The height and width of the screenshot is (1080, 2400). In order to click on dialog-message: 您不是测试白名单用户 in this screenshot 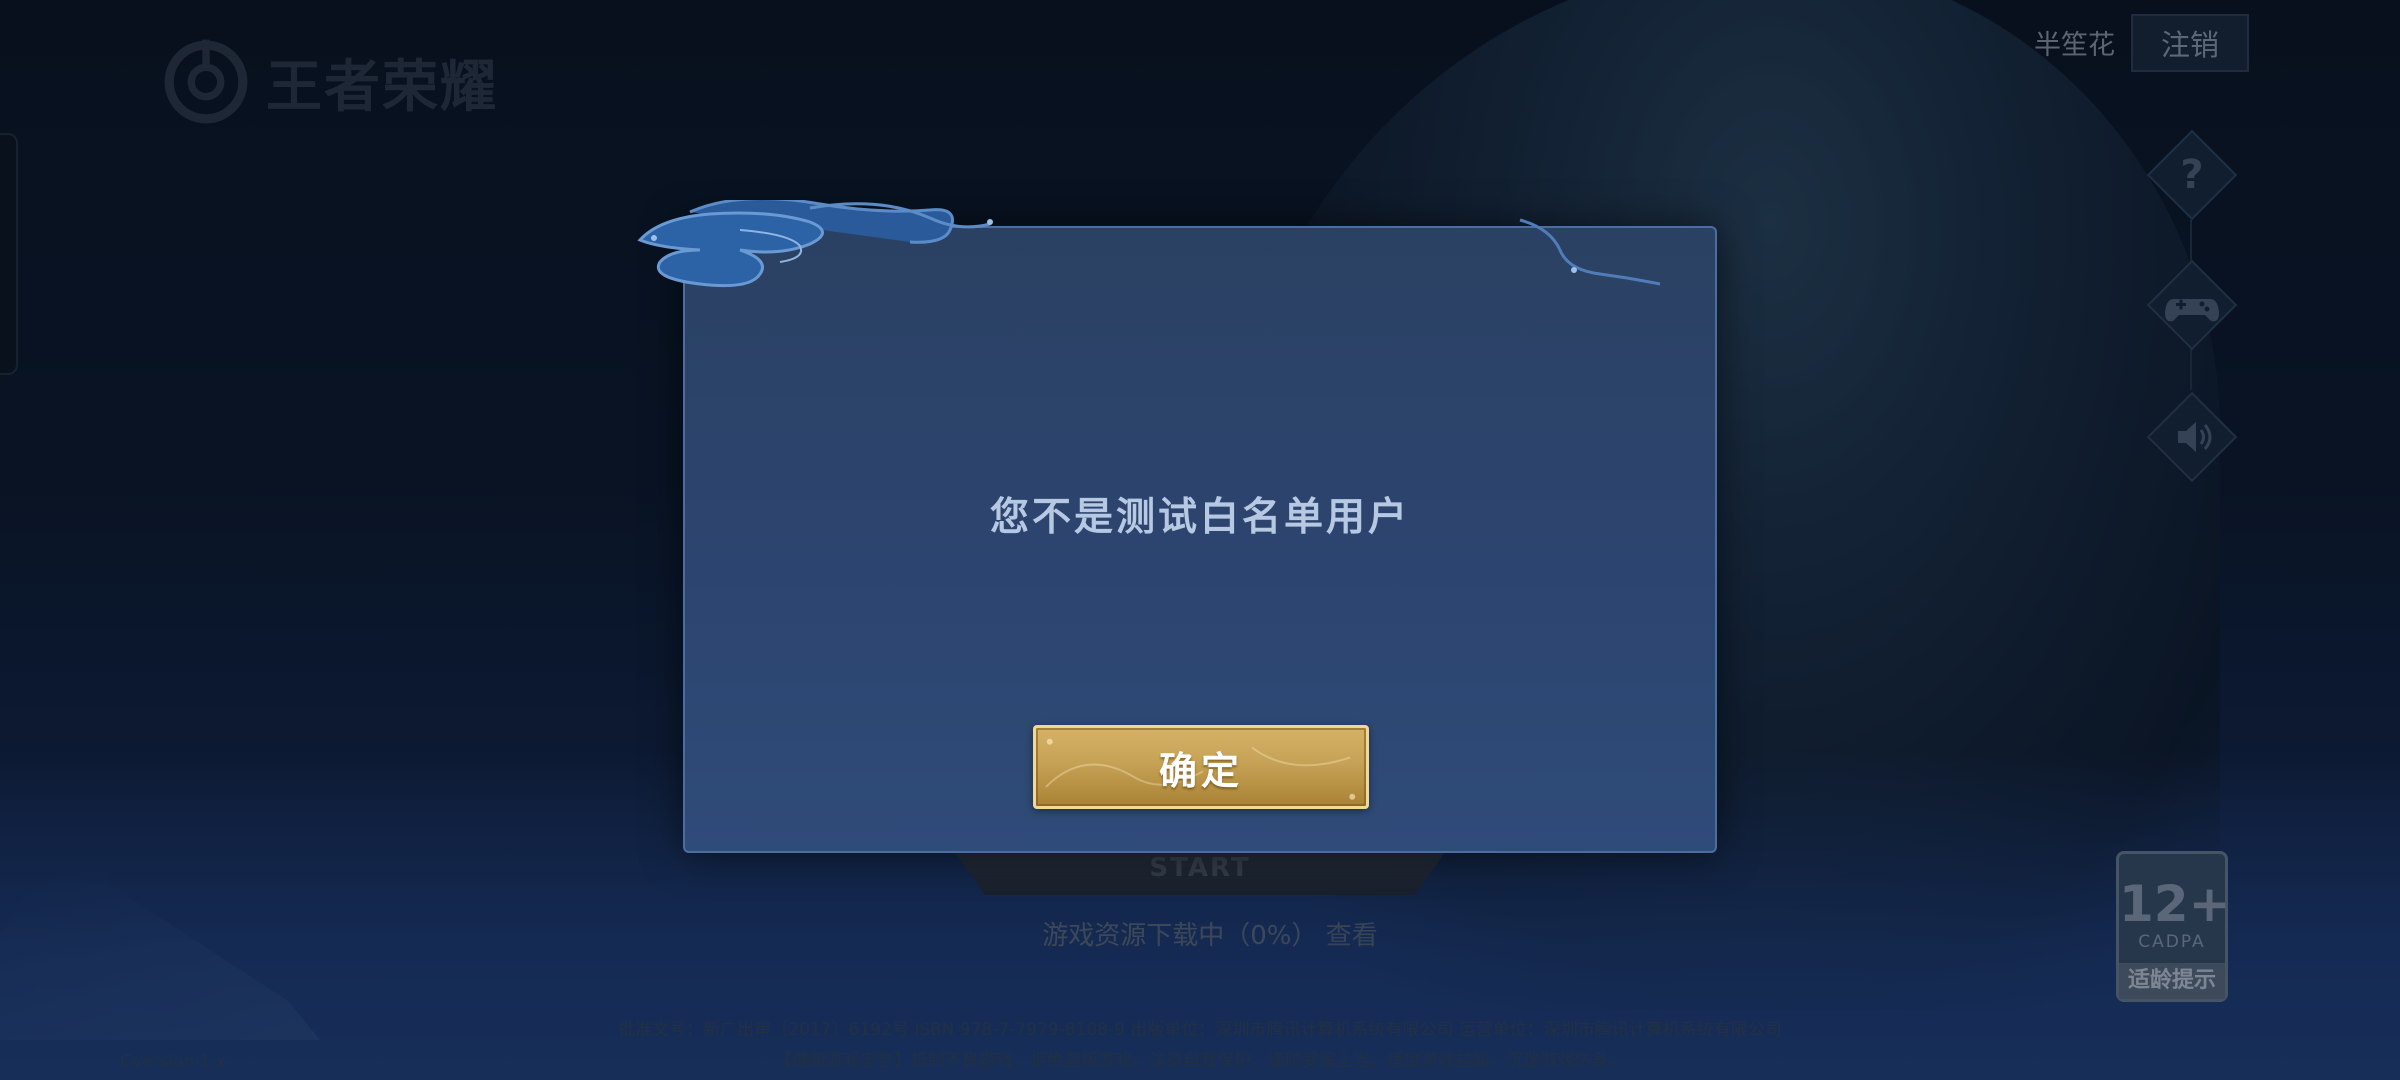, I will do `click(1199, 517)`.